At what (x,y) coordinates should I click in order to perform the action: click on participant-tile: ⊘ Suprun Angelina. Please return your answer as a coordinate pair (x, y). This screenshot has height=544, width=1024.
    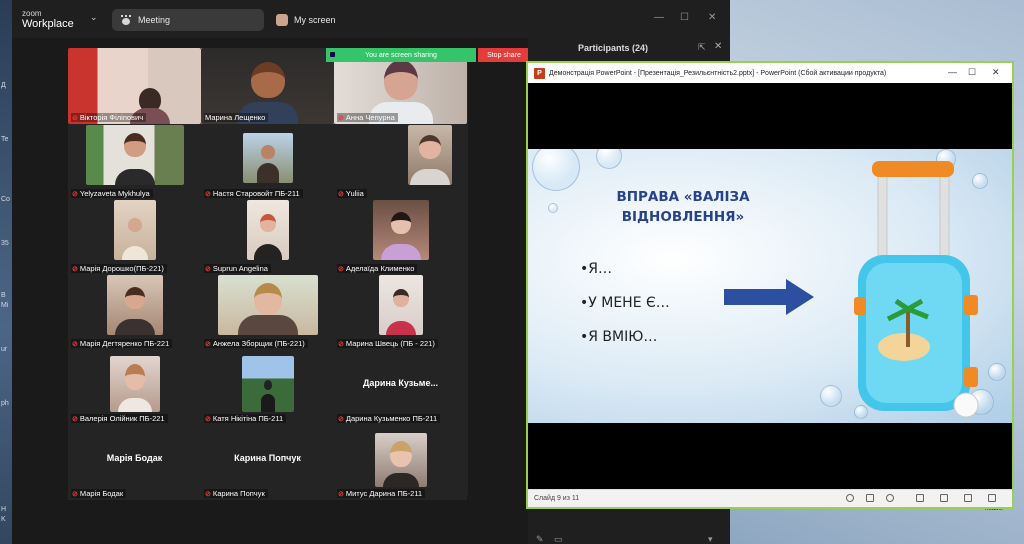
    Looking at the image, I should click on (267, 237).